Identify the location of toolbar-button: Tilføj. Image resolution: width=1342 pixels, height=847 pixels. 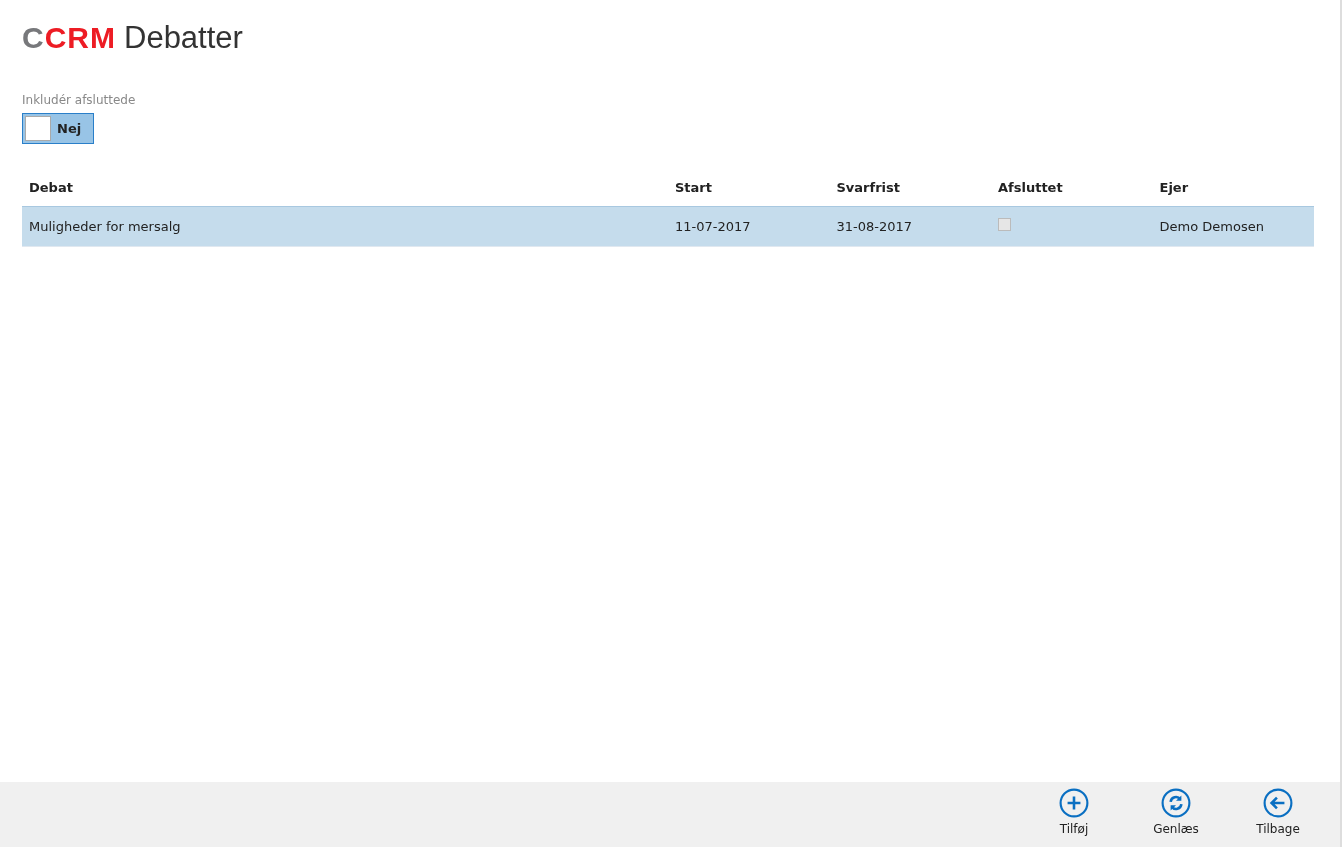
(1074, 817).